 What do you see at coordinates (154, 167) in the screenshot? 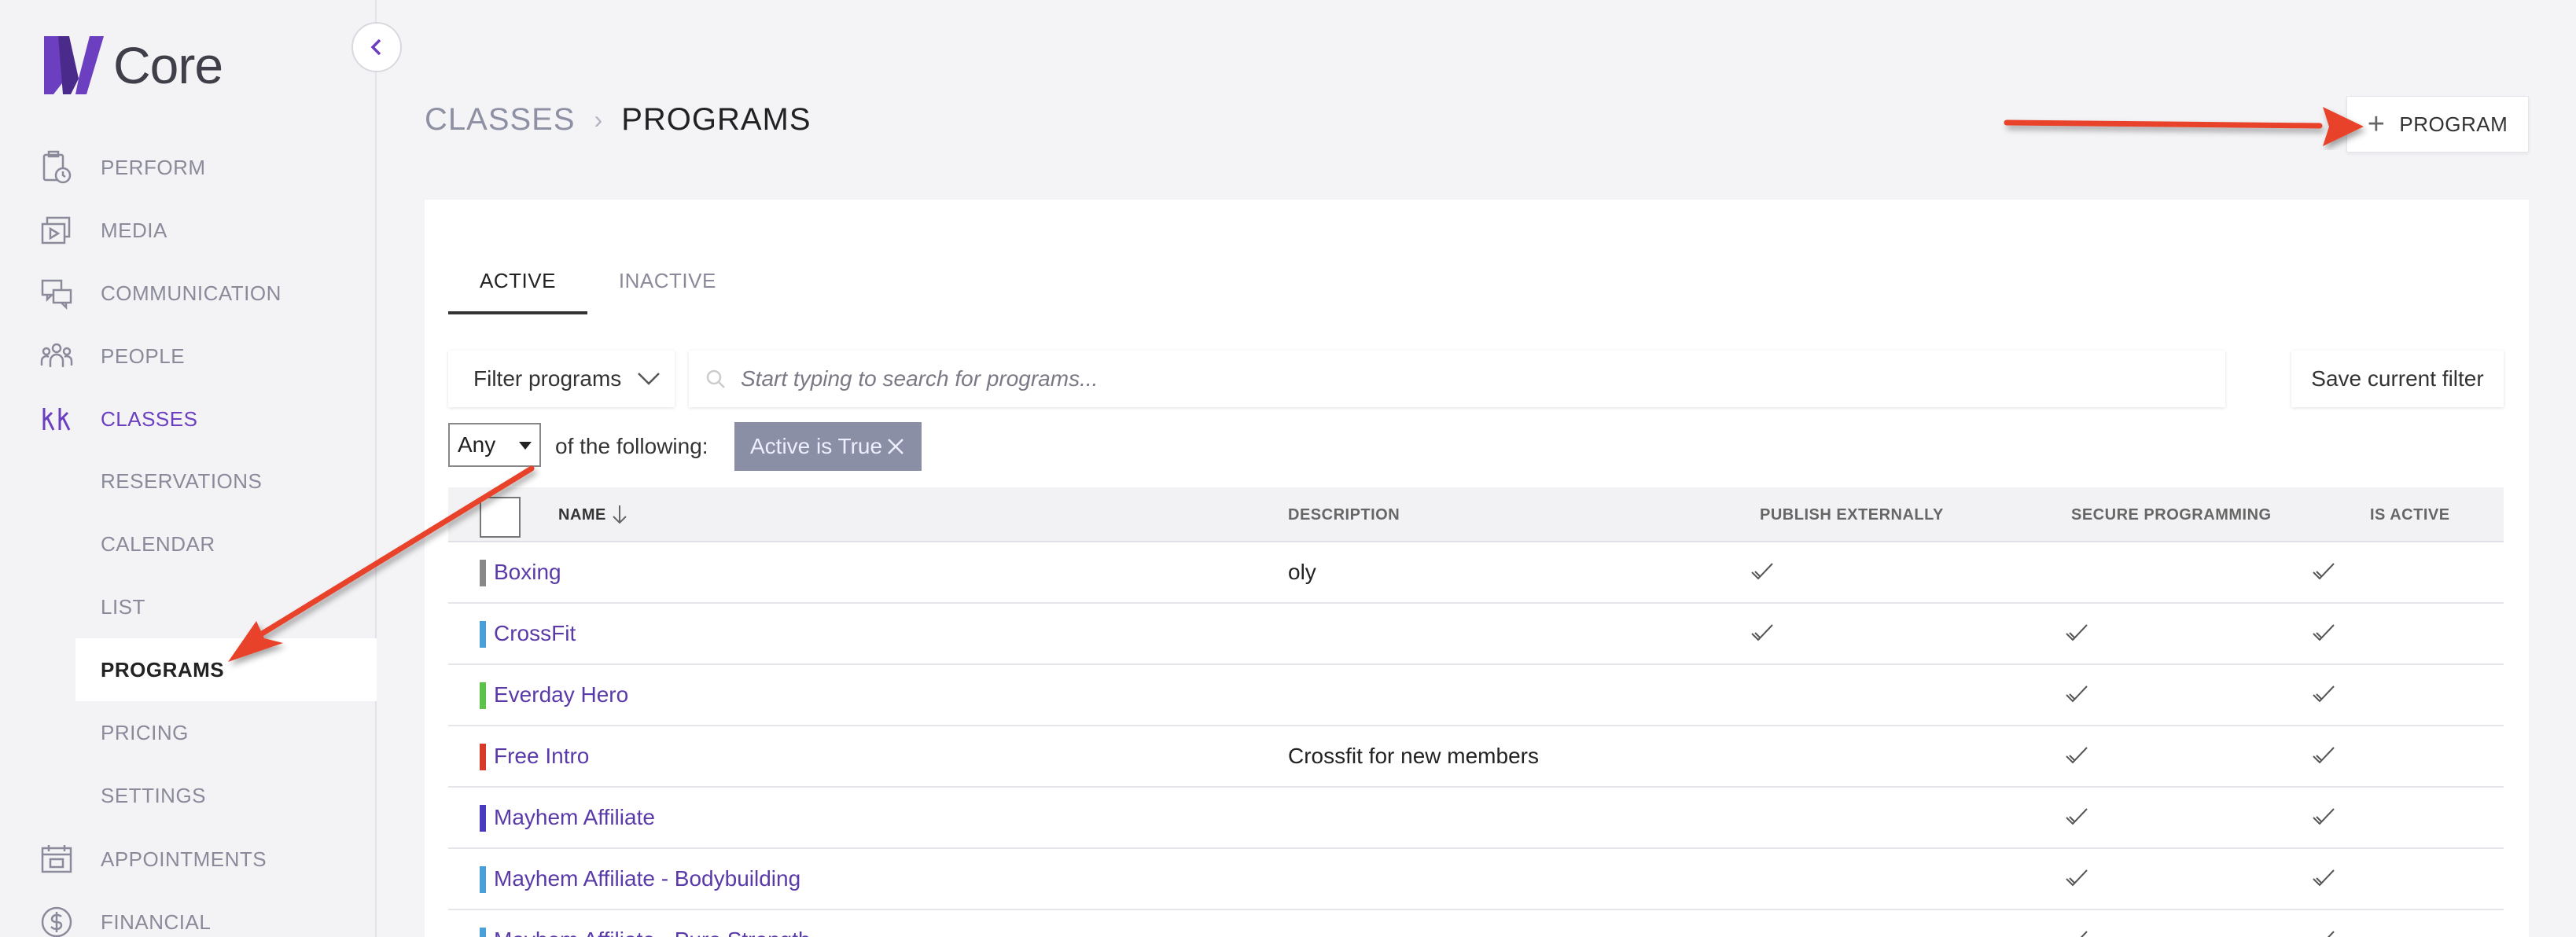
I see `sidebar-item-label: PERFORM` at bounding box center [154, 167].